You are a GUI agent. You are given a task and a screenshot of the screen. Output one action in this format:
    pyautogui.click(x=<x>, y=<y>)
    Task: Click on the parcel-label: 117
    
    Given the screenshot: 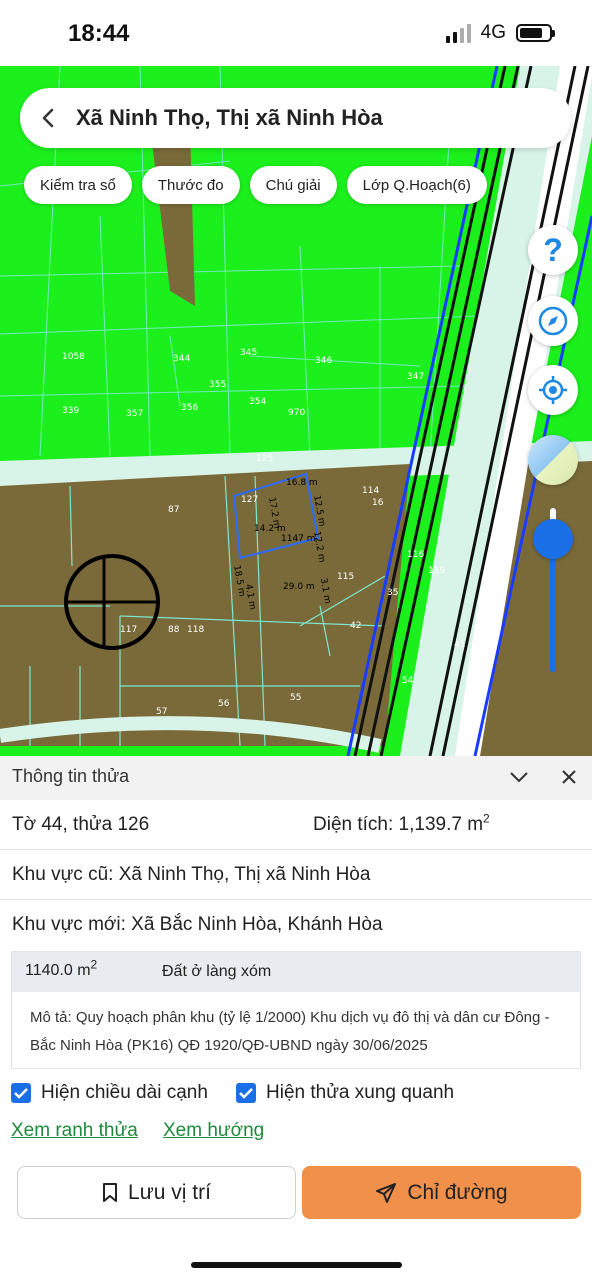 What is the action you would take?
    pyautogui.click(x=129, y=630)
    